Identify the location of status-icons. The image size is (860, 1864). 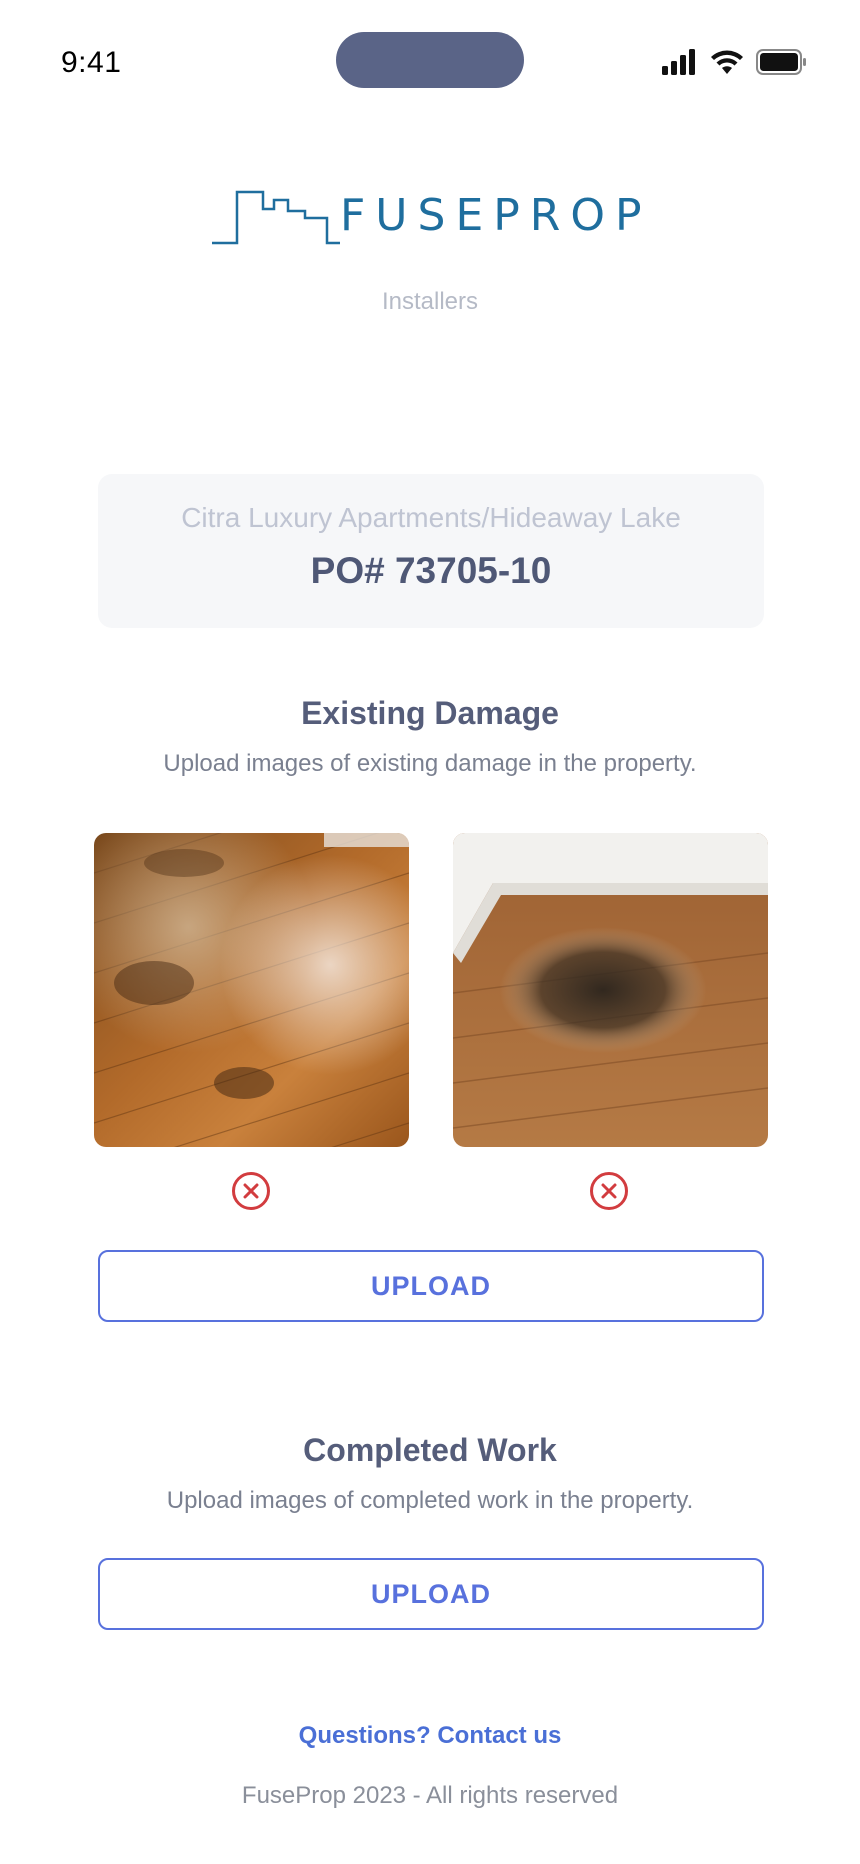
(735, 64).